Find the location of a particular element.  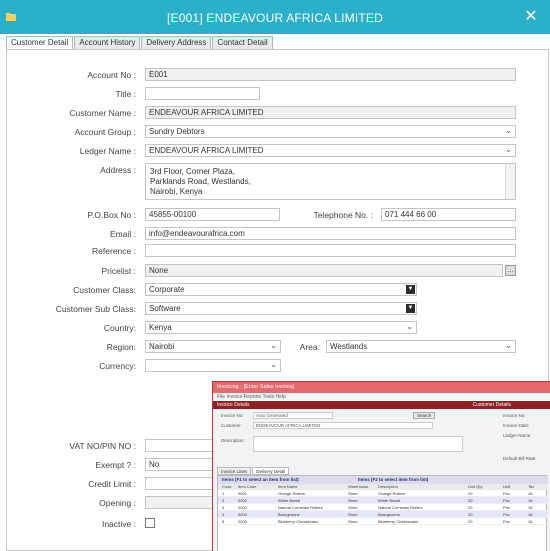

invoice-menu-bar: File Invoice Reports Tools Help is located at coordinates (381, 397).